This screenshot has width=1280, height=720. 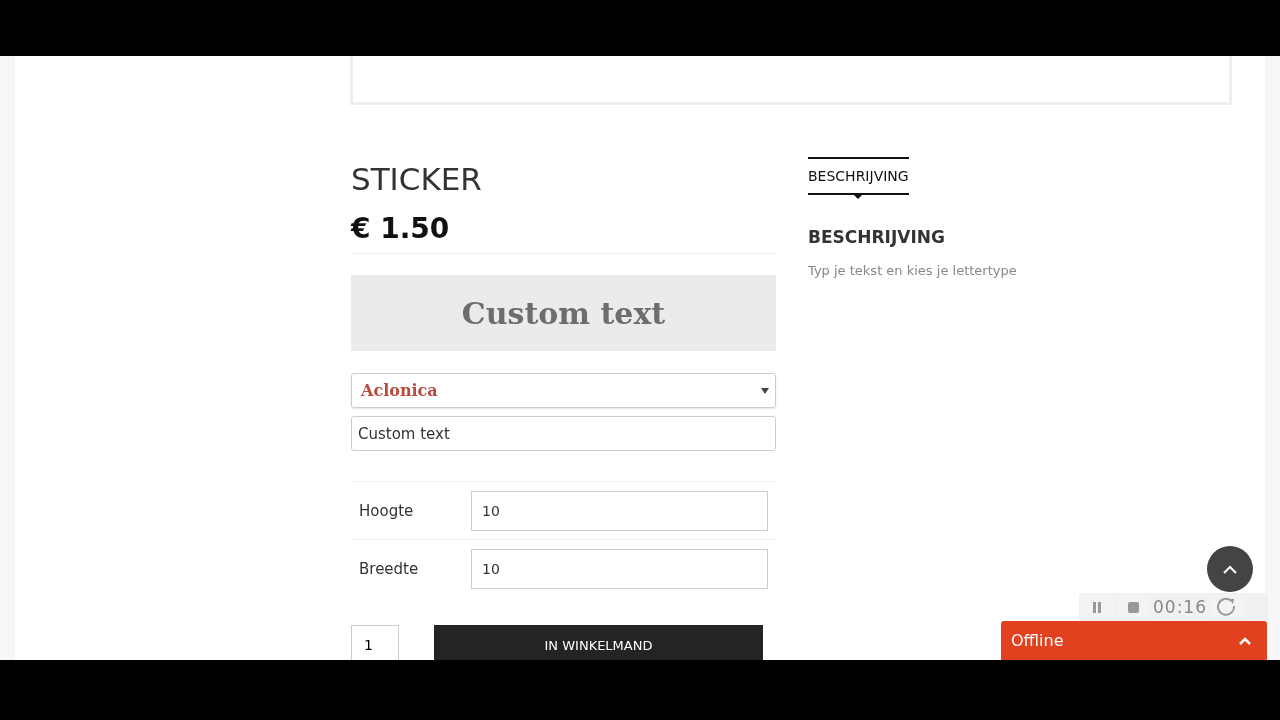 I want to click on field-label: Breedte, so click(x=389, y=568).